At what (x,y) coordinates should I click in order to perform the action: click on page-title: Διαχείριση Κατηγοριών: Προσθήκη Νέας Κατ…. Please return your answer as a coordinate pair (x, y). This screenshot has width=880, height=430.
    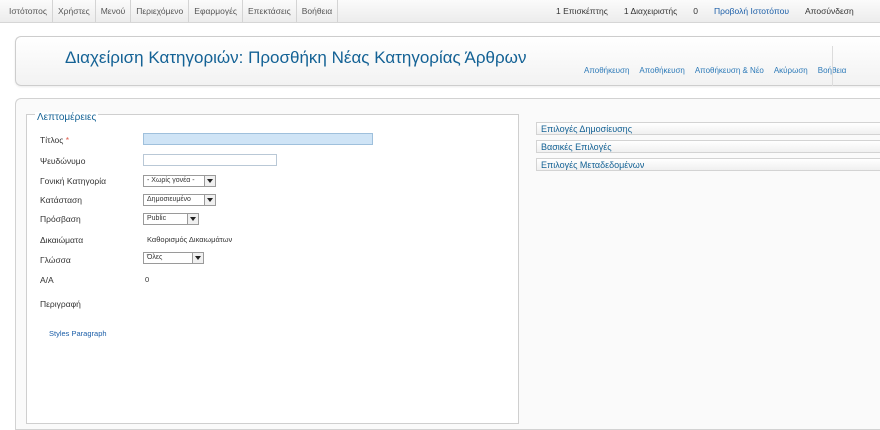
    Looking at the image, I should click on (296, 57).